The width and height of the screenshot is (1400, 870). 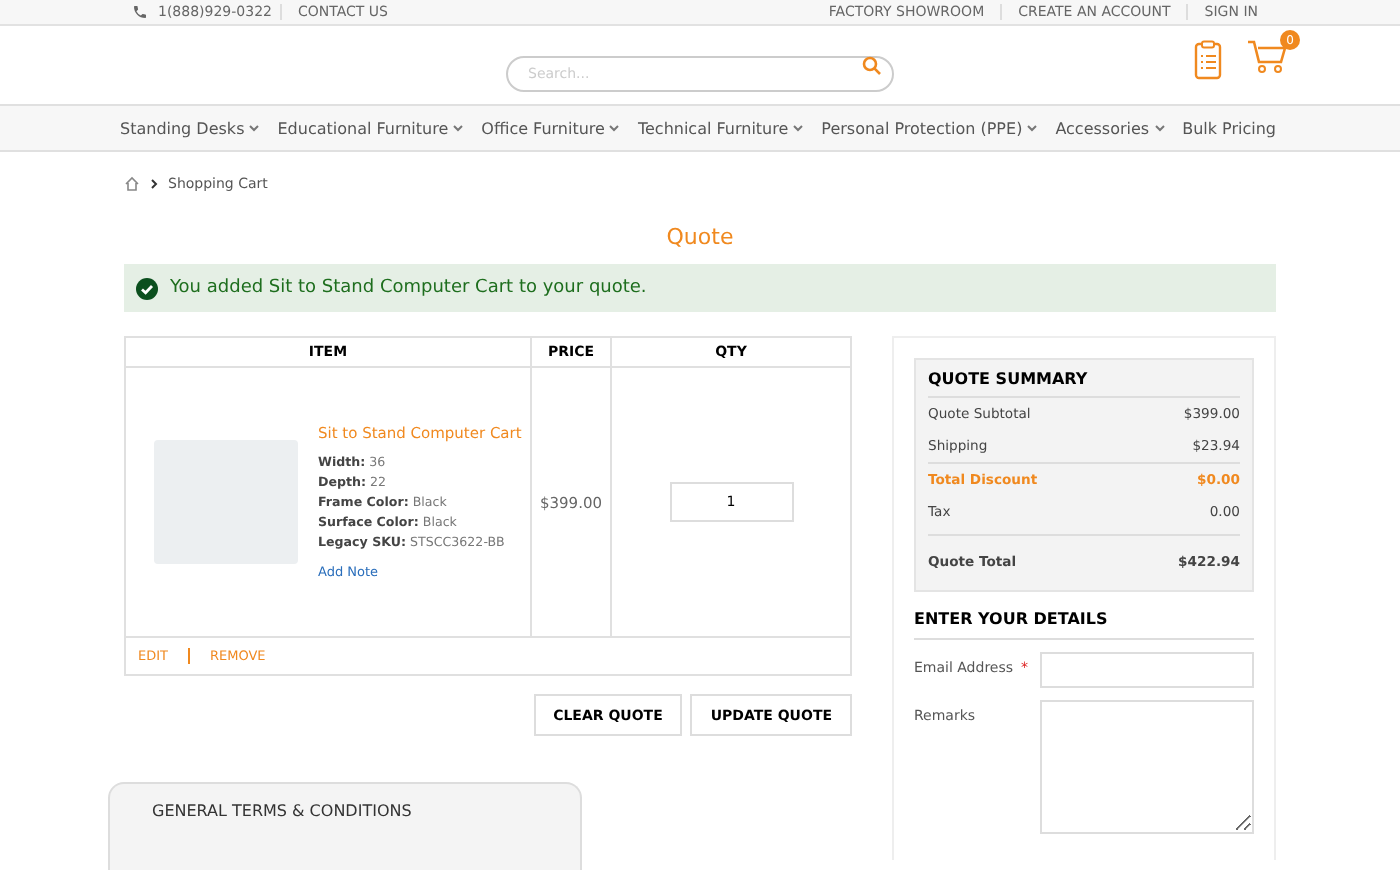 I want to click on email-field, so click(x=1147, y=670).